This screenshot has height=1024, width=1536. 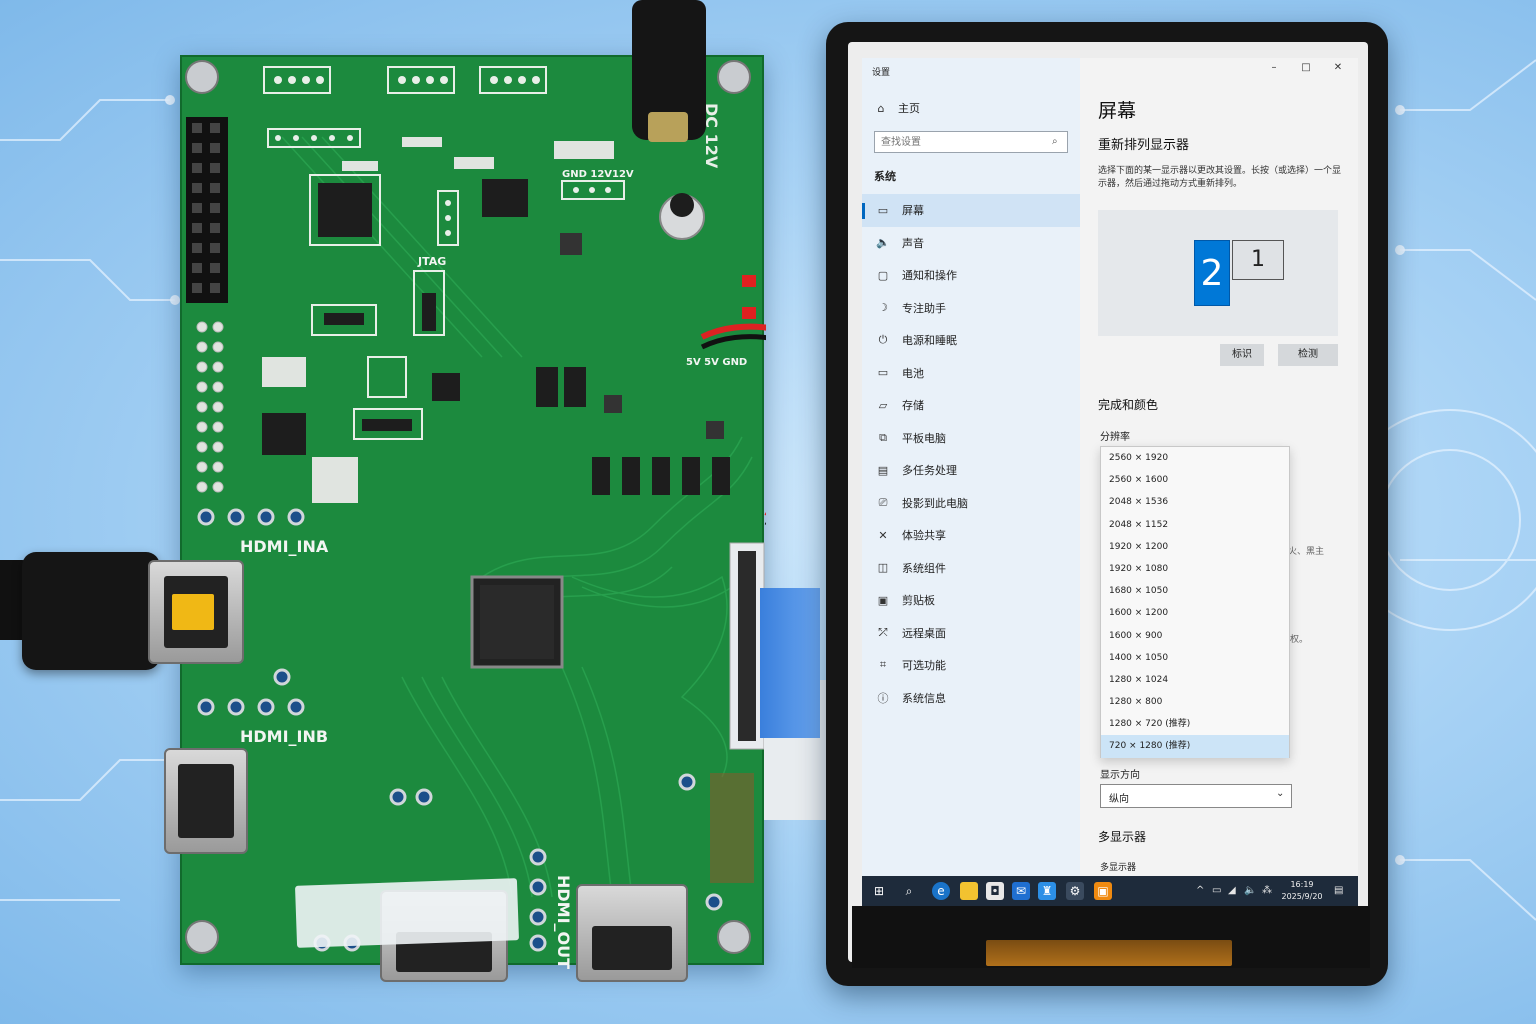 What do you see at coordinates (969, 891) in the screenshot?
I see `file-explorer-icon` at bounding box center [969, 891].